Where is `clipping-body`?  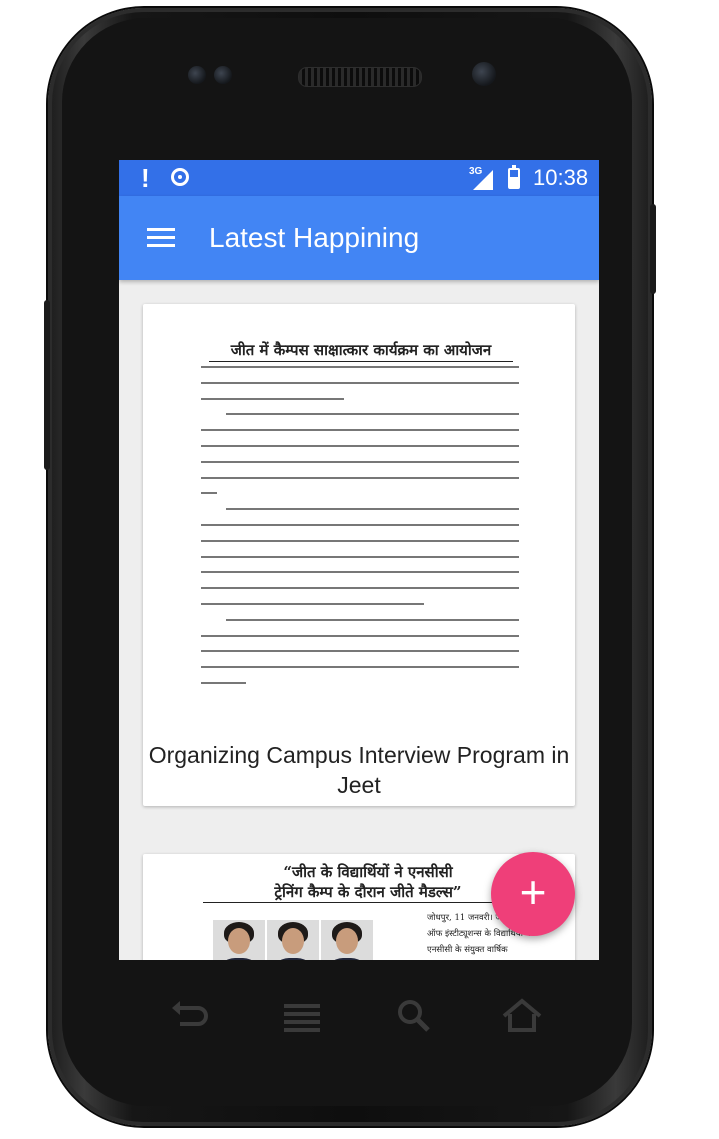
clipping-body is located at coordinates (360, 525).